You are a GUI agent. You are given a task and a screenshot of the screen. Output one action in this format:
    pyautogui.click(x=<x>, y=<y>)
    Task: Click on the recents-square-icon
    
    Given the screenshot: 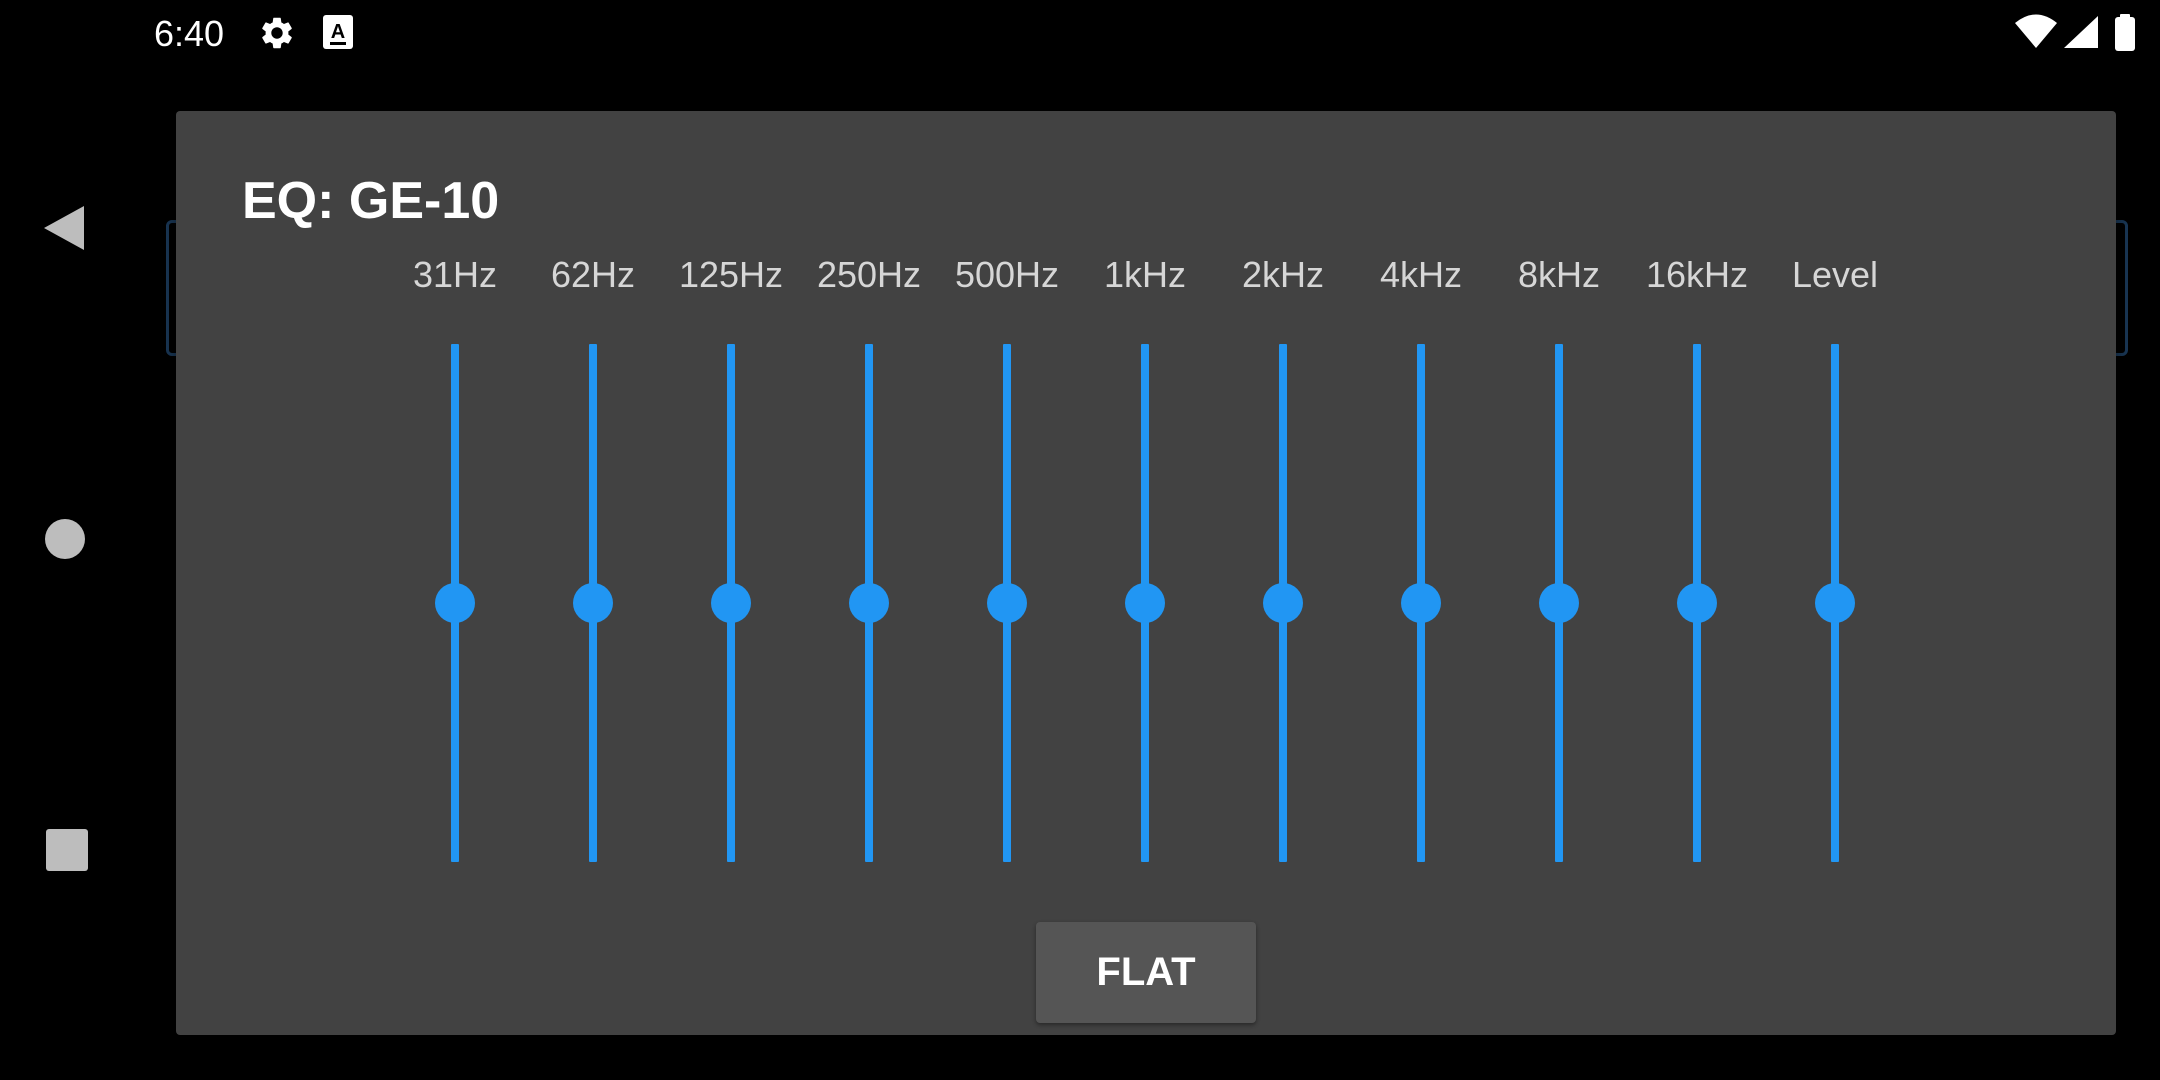 What is the action you would take?
    pyautogui.click(x=67, y=852)
    